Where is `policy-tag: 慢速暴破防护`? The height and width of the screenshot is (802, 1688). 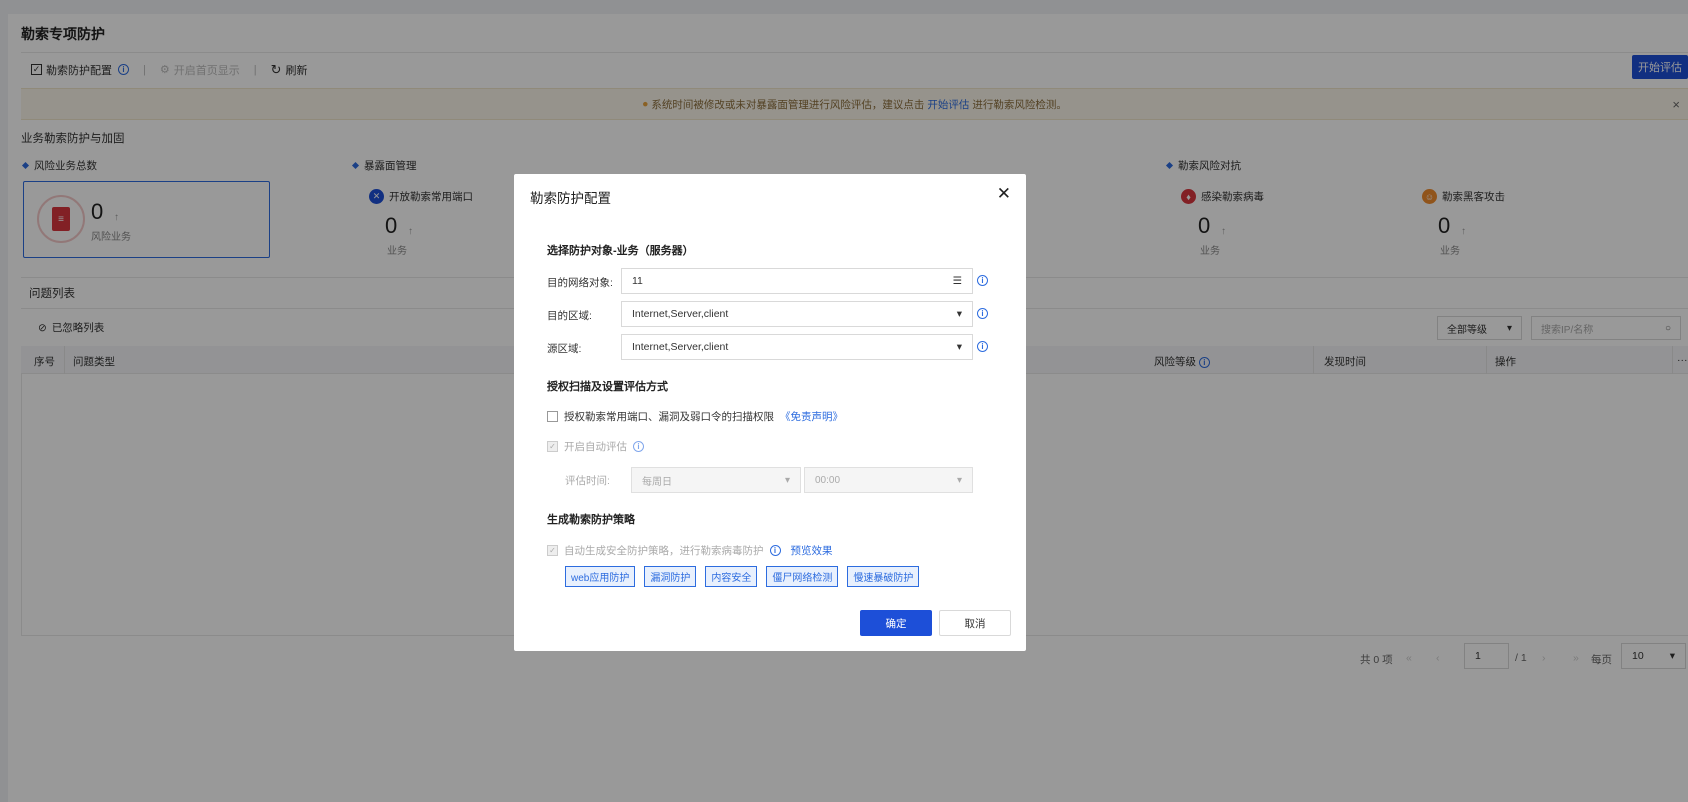
policy-tag: 慢速暴破防护 is located at coordinates (883, 576).